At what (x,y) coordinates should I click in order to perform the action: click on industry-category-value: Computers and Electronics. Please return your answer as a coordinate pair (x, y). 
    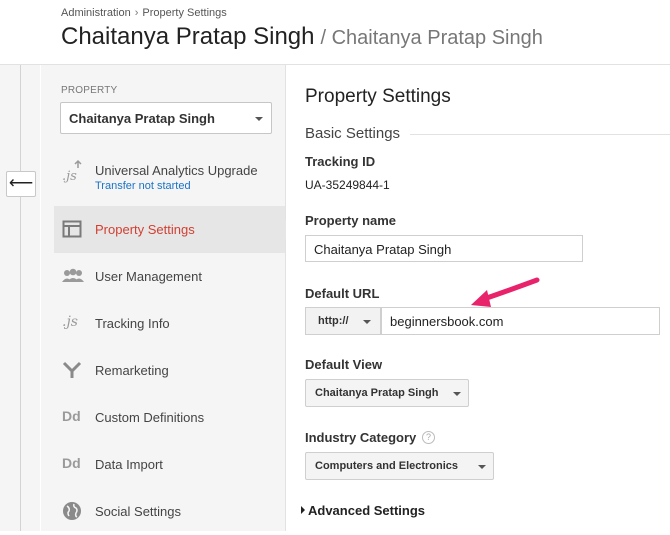
    Looking at the image, I should click on (387, 466).